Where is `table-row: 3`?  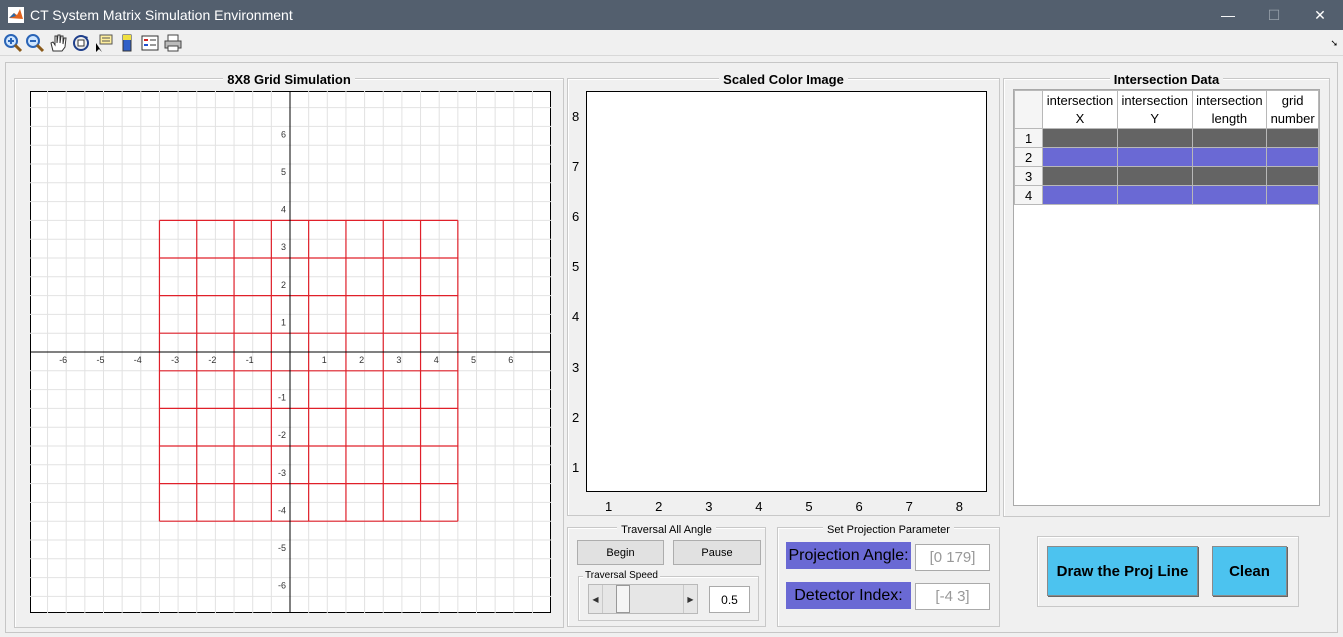
table-row: 3 is located at coordinates (1166, 176).